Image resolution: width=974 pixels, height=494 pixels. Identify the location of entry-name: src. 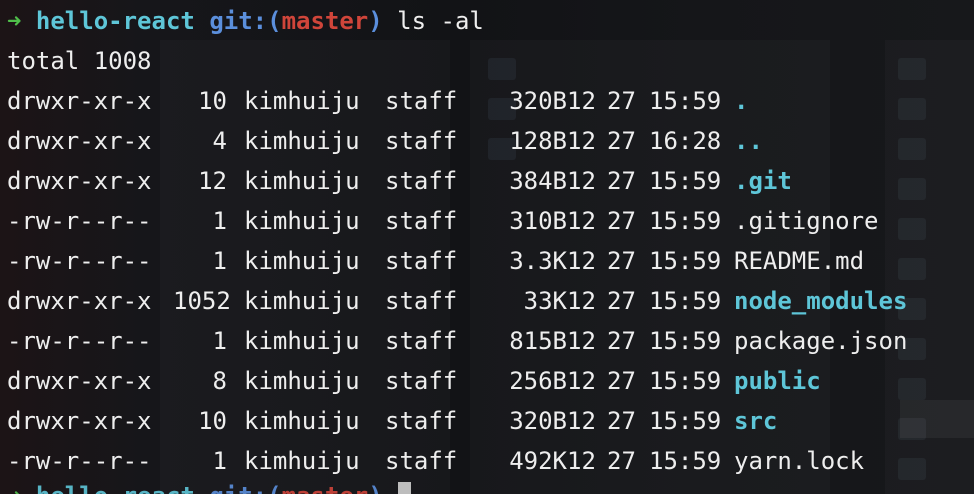
(756, 421).